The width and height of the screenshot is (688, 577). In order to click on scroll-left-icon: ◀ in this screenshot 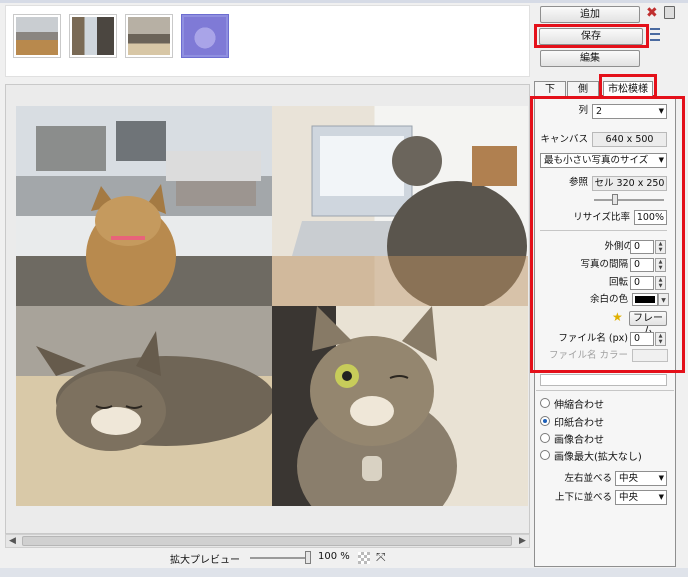, I will do `click(12, 541)`.